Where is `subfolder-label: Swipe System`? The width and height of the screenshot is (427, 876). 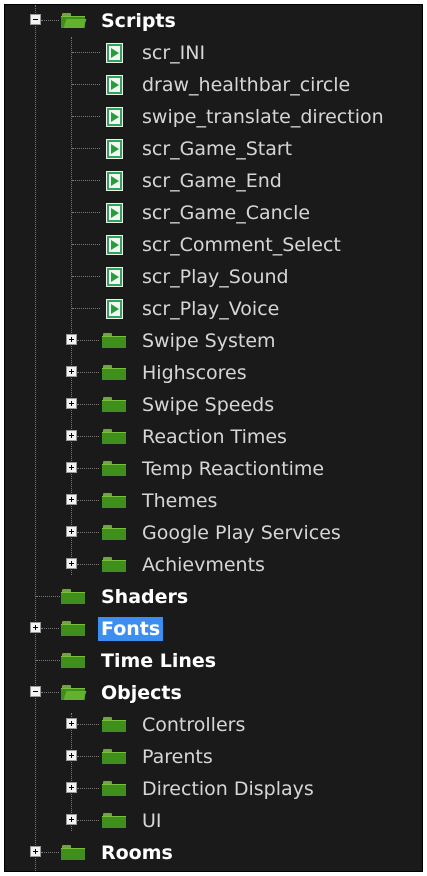 subfolder-label: Swipe System is located at coordinates (209, 341).